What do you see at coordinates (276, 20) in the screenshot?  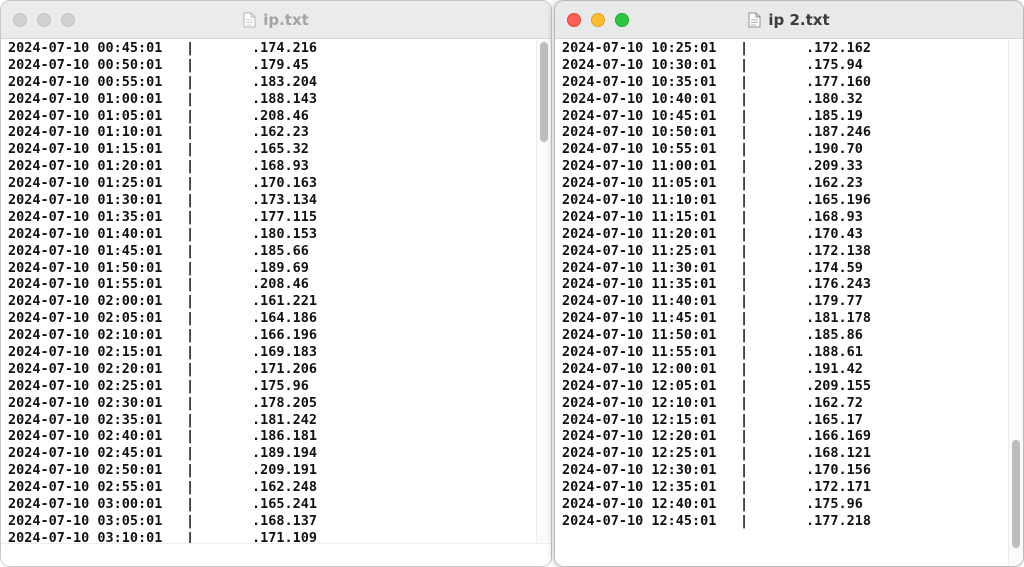 I see `titlebar: ip.txt` at bounding box center [276, 20].